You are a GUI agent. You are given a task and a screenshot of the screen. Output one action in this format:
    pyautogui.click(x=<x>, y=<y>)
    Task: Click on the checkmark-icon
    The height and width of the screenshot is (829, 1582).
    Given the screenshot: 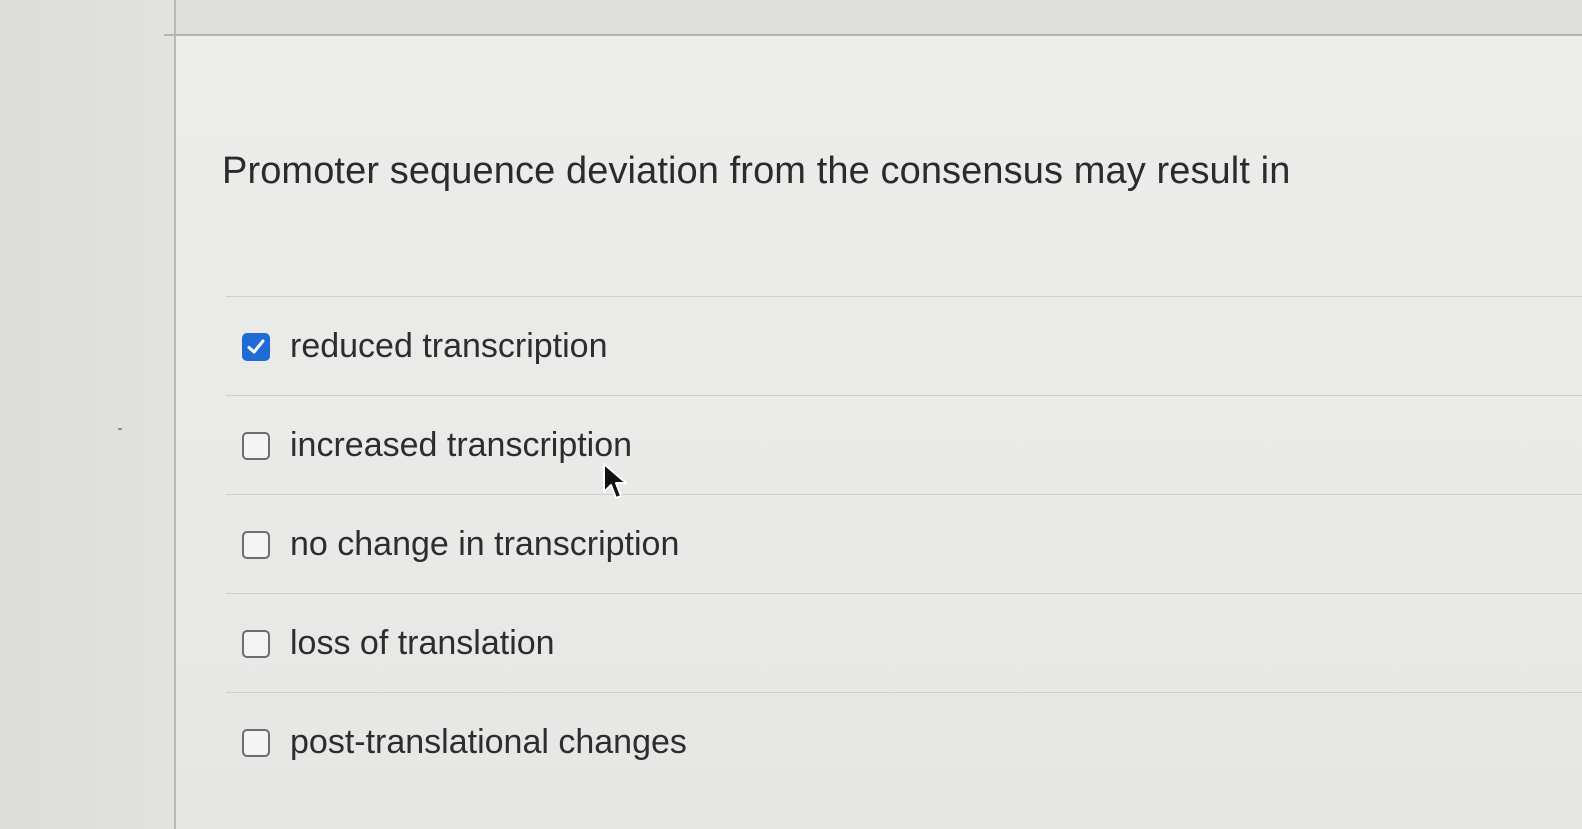 What is the action you would take?
    pyautogui.click(x=256, y=346)
    